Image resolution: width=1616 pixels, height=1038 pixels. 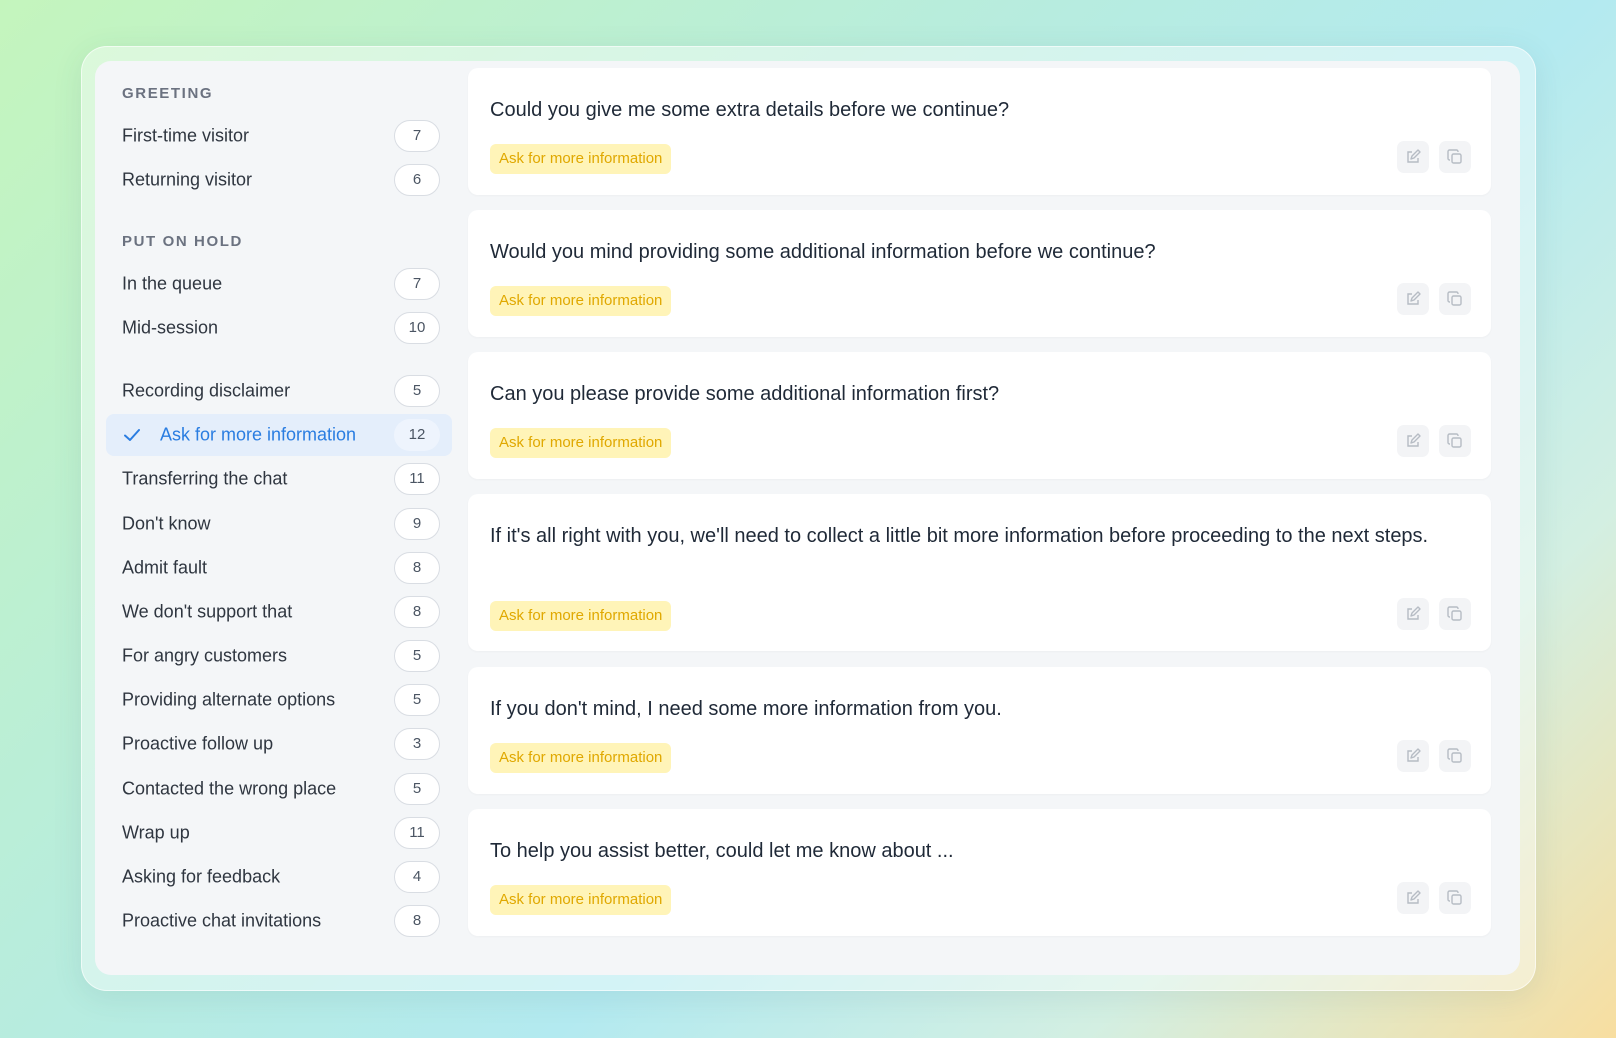 I want to click on count-badge: 4, so click(x=417, y=877).